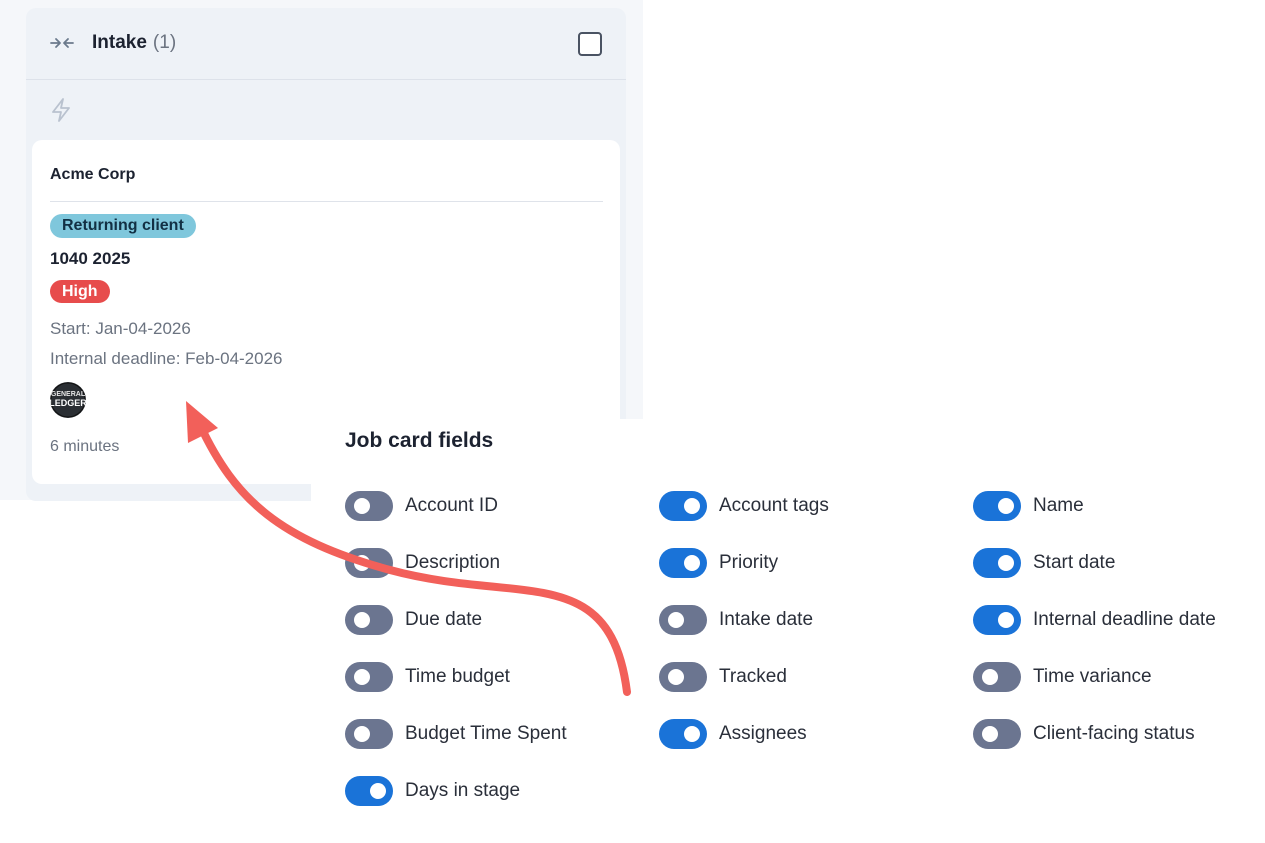 The width and height of the screenshot is (1265, 843). I want to click on account-tag-badge: Returning client, so click(123, 226).